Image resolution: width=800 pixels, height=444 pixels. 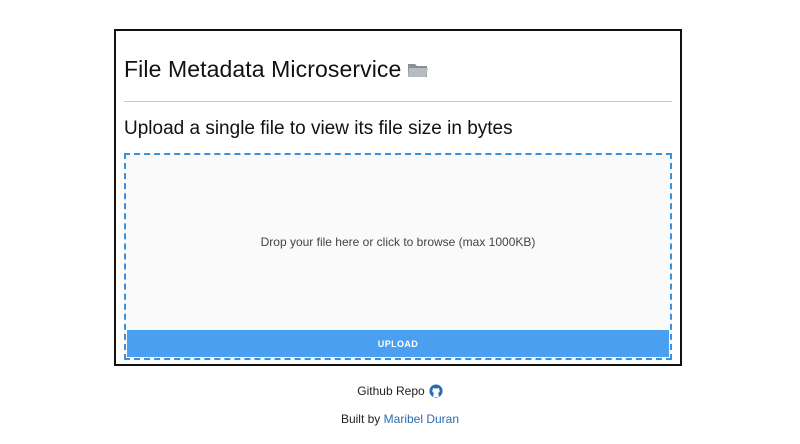 What do you see at coordinates (436, 391) in the screenshot?
I see `github-icon` at bounding box center [436, 391].